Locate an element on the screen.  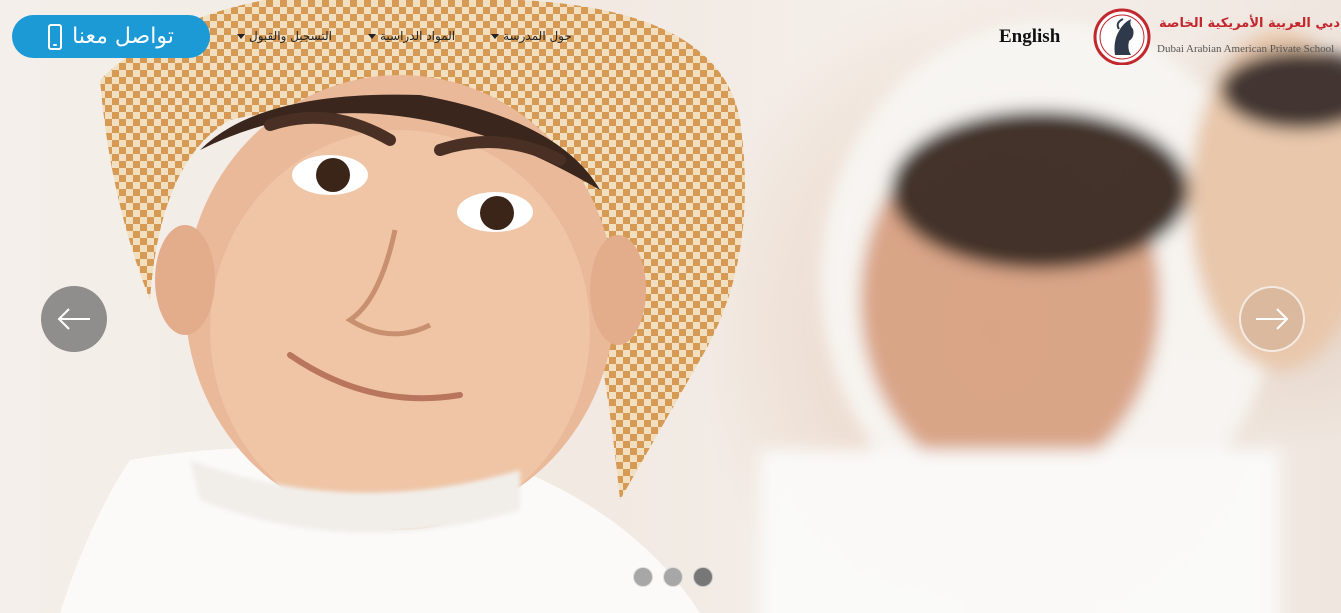
nav-item-about: حول المدرسة is located at coordinates (531, 36).